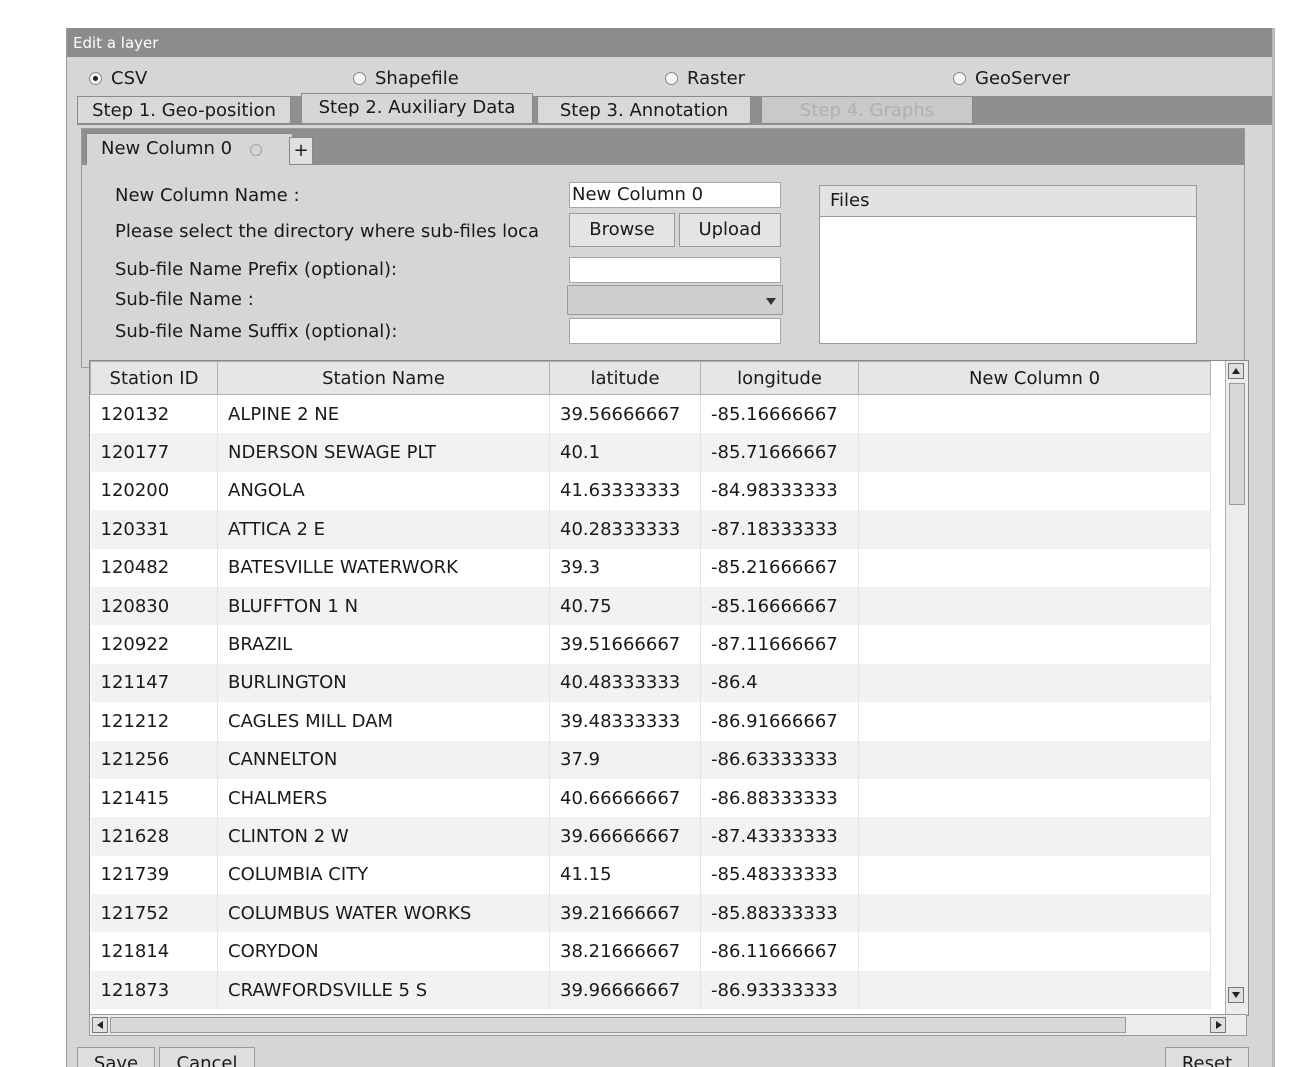 The width and height of the screenshot is (1295, 1067). What do you see at coordinates (1218, 1025) in the screenshot?
I see `scroll-right-button` at bounding box center [1218, 1025].